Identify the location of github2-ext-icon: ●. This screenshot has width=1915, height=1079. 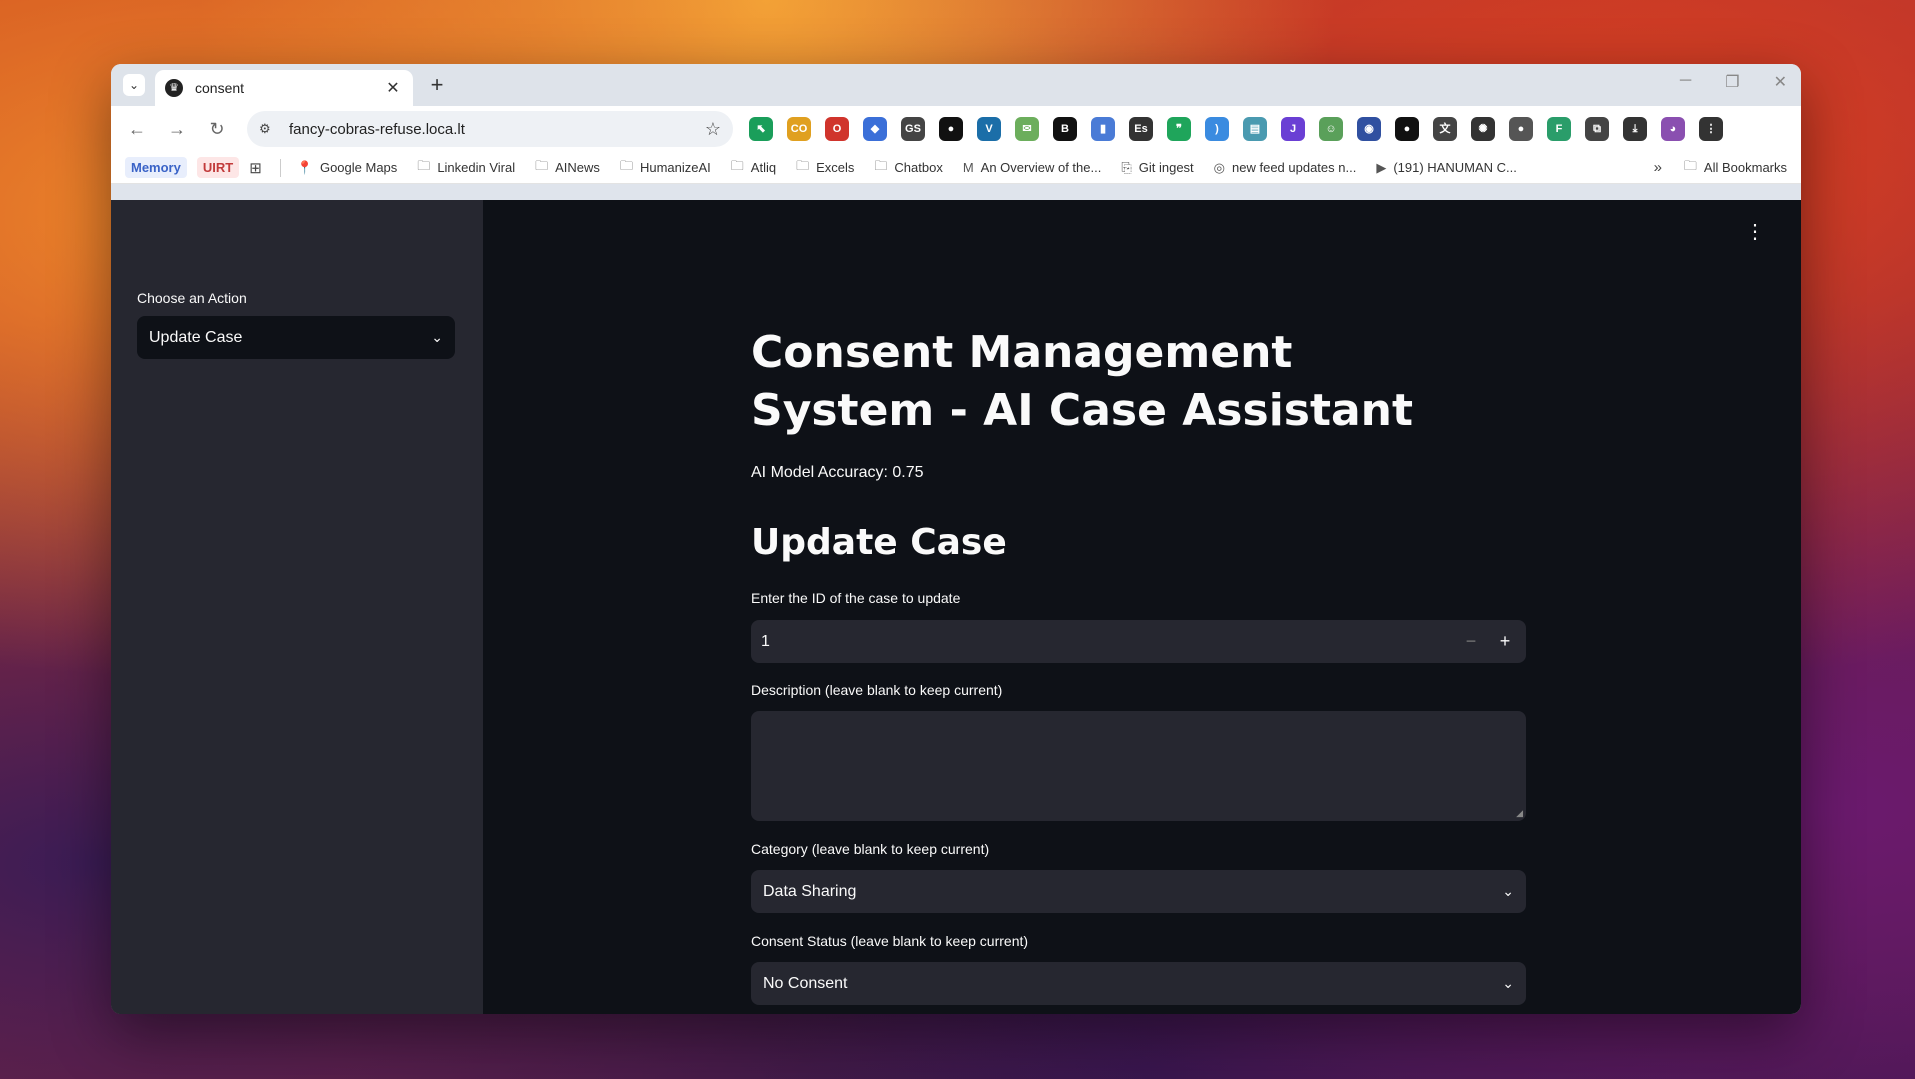
(1407, 129).